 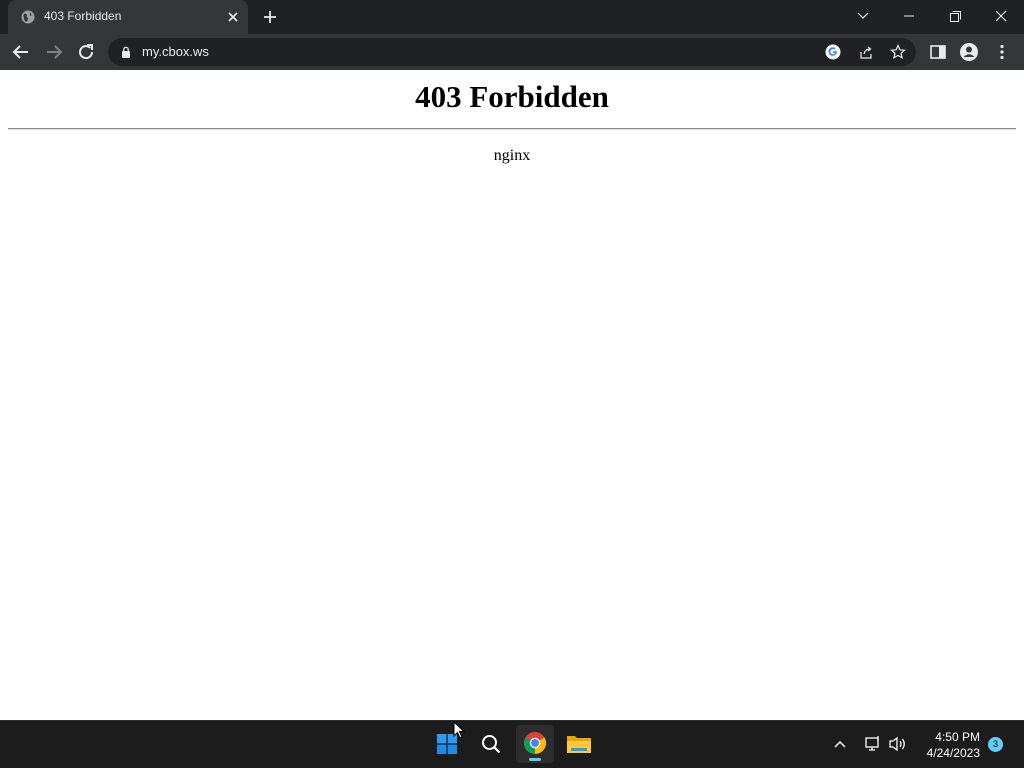 I want to click on address-bar: my.cbox.ws, so click(x=512, y=52).